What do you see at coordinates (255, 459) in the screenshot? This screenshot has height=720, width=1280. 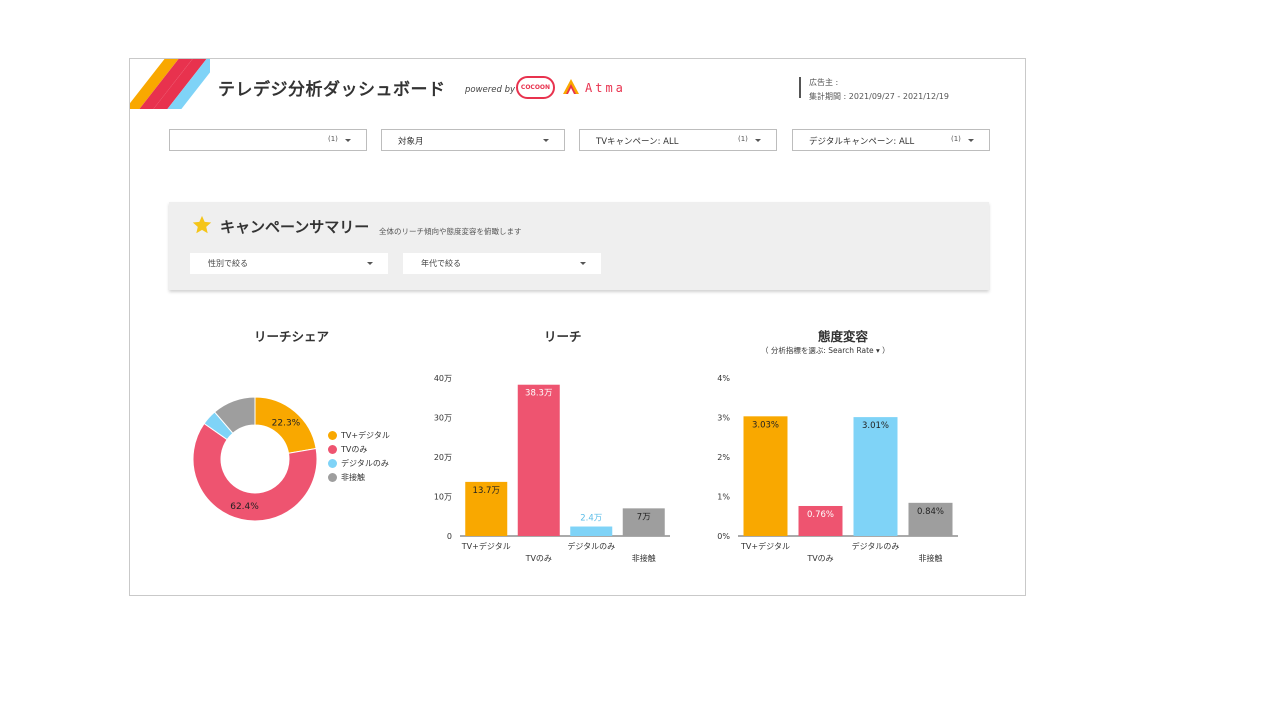 I see `reach-share-donut-chart: 22.3% 62.4%` at bounding box center [255, 459].